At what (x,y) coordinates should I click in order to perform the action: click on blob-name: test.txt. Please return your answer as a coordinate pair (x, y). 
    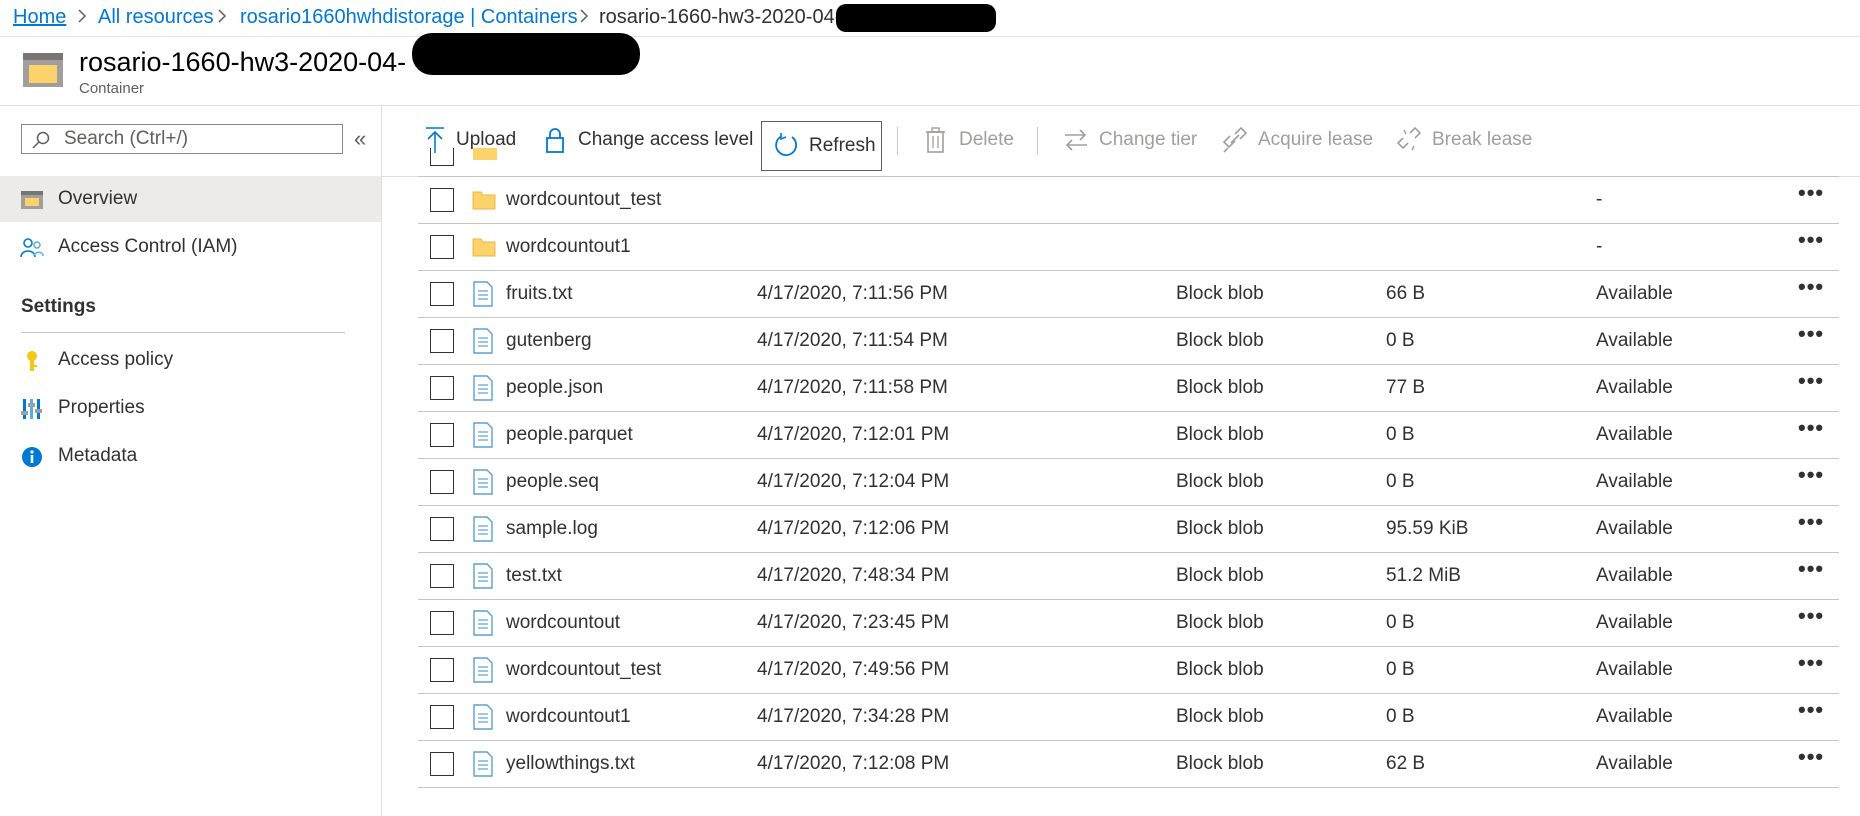
    Looking at the image, I should click on (534, 576).